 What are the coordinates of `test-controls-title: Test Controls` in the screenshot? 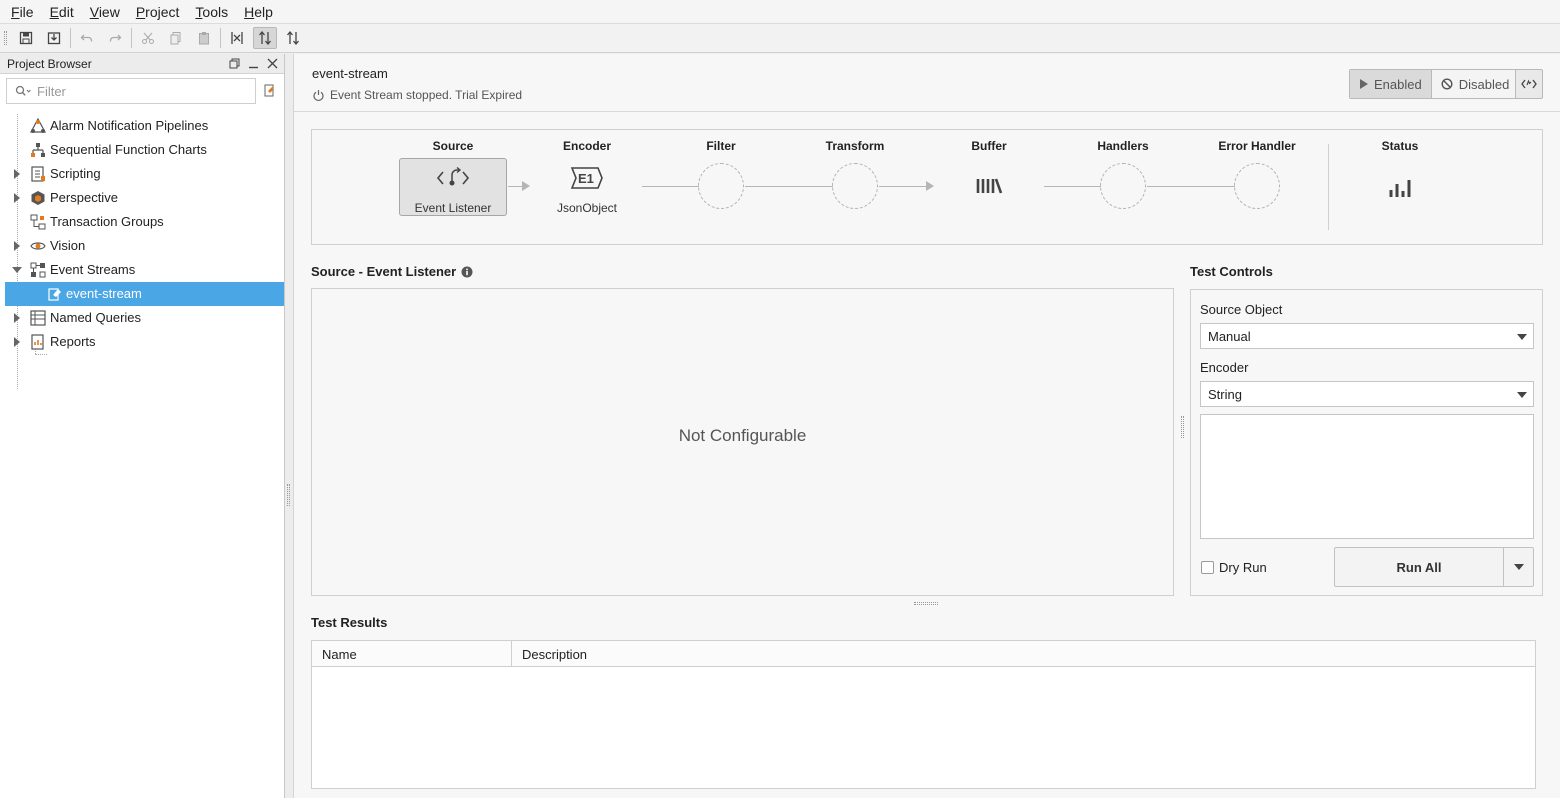 It's located at (1231, 271).